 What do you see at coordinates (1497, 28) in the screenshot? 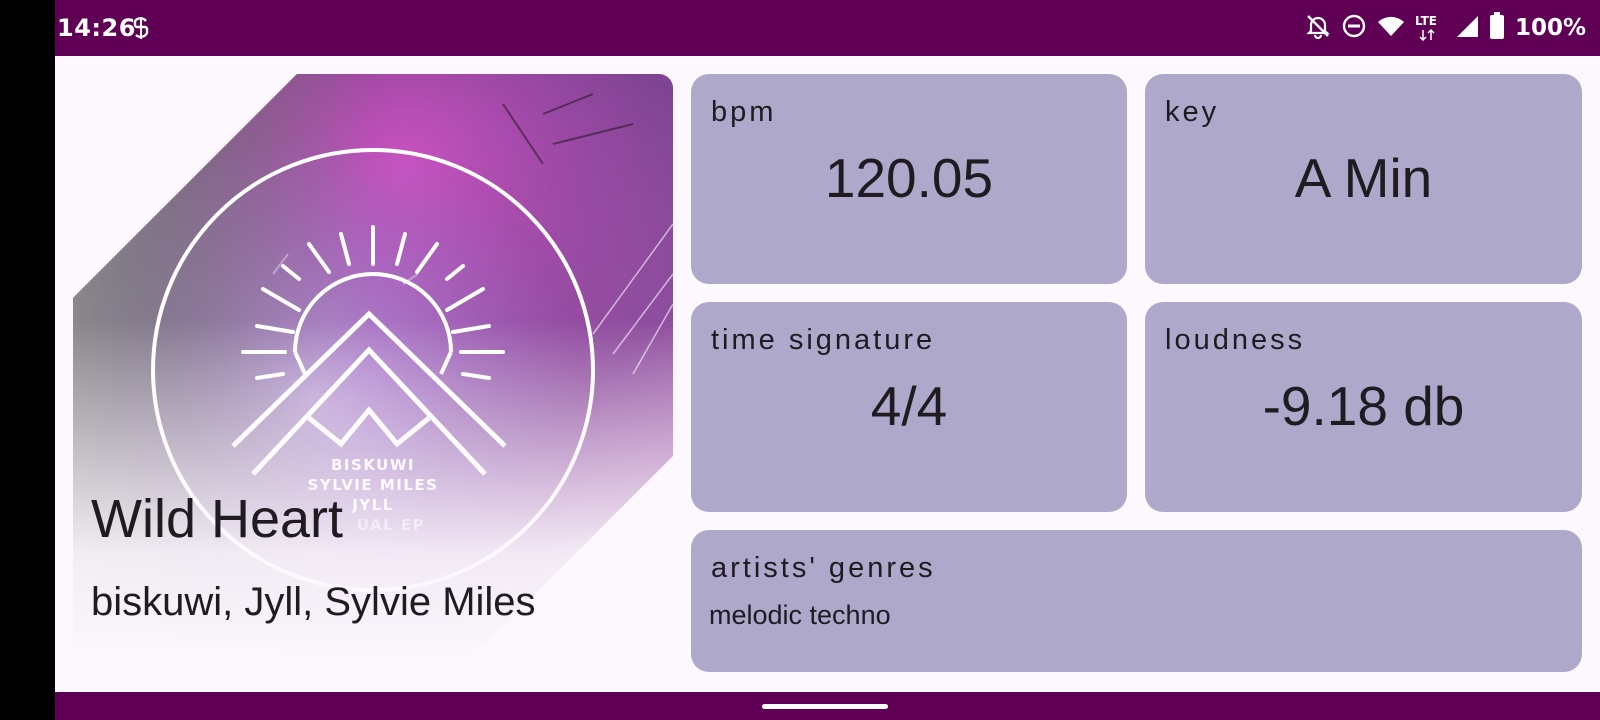
I see `battery-icon` at bounding box center [1497, 28].